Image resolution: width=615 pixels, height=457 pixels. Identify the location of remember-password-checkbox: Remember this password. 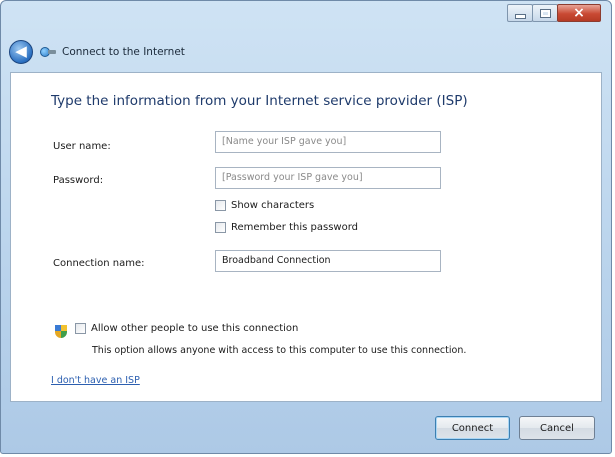
(286, 227).